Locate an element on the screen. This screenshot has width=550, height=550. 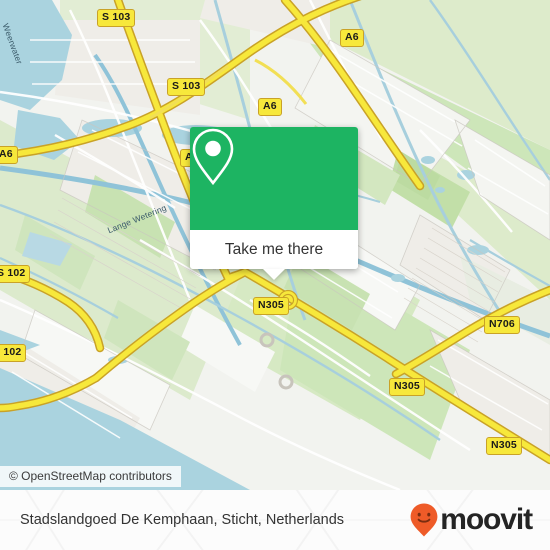
popup-pointer is located at coordinates (274, 274).